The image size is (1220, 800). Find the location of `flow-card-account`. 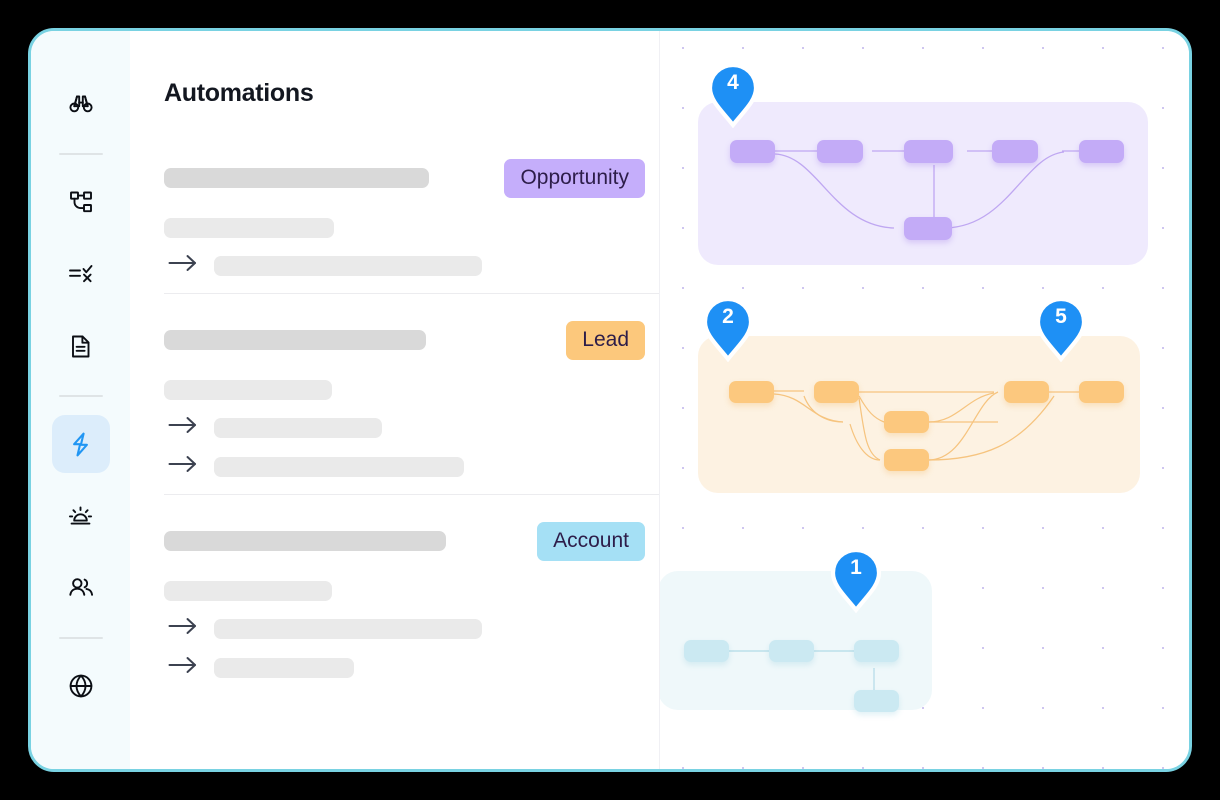

flow-card-account is located at coordinates (801, 640).